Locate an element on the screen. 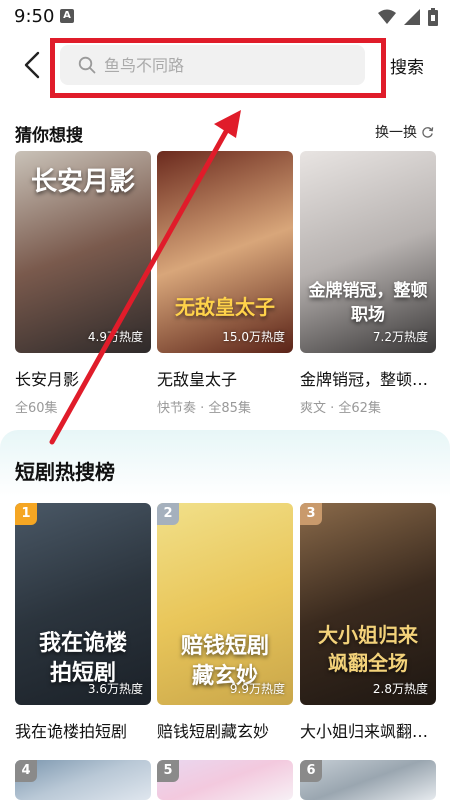 The width and height of the screenshot is (450, 800). drama-title: 赔钱短剧藏玄妙 is located at coordinates (213, 731).